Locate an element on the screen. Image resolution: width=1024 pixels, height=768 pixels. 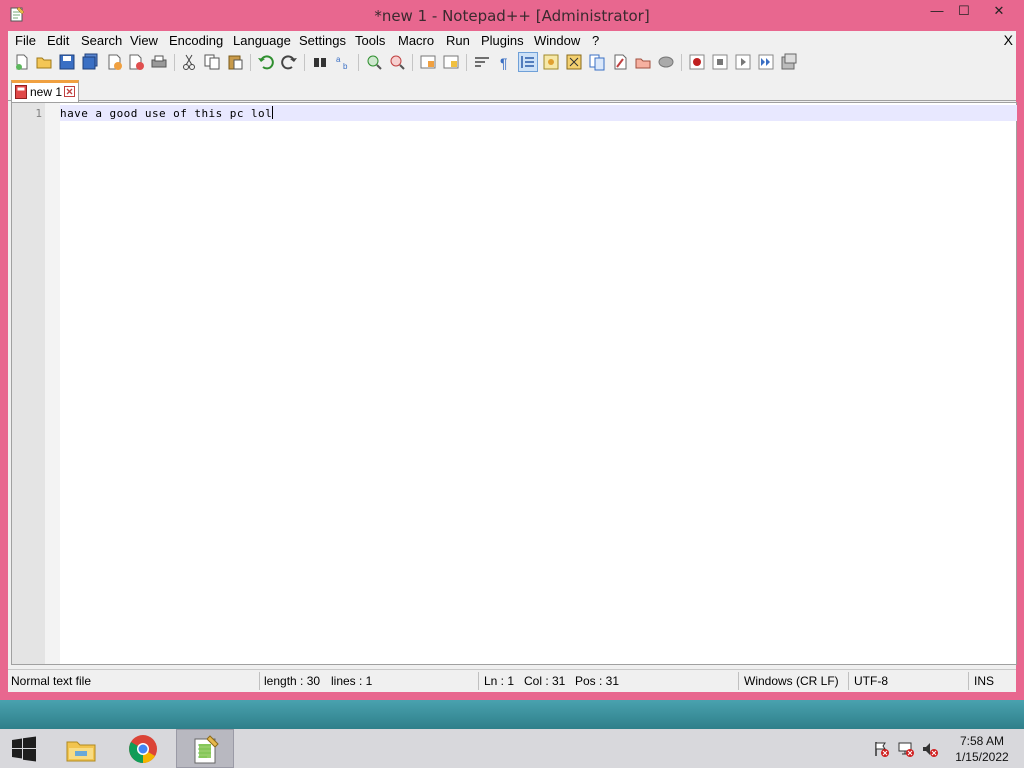
sync-vertical-icon is located at coordinates (428, 62).